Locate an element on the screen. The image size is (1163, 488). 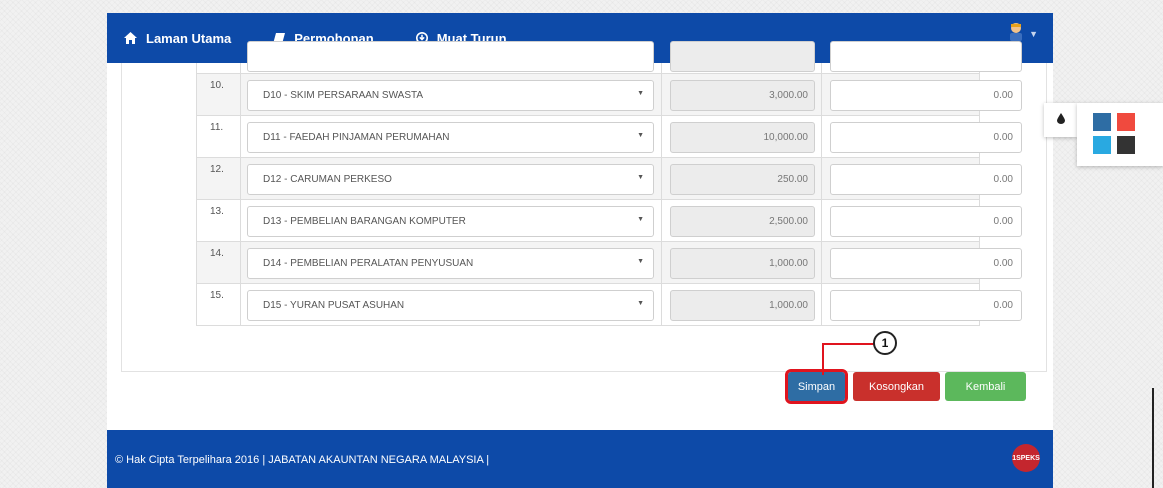
select-cell: D13 - PEMBELIAN BARANGAN KOMPUTER ▼ is located at coordinates (451, 220).